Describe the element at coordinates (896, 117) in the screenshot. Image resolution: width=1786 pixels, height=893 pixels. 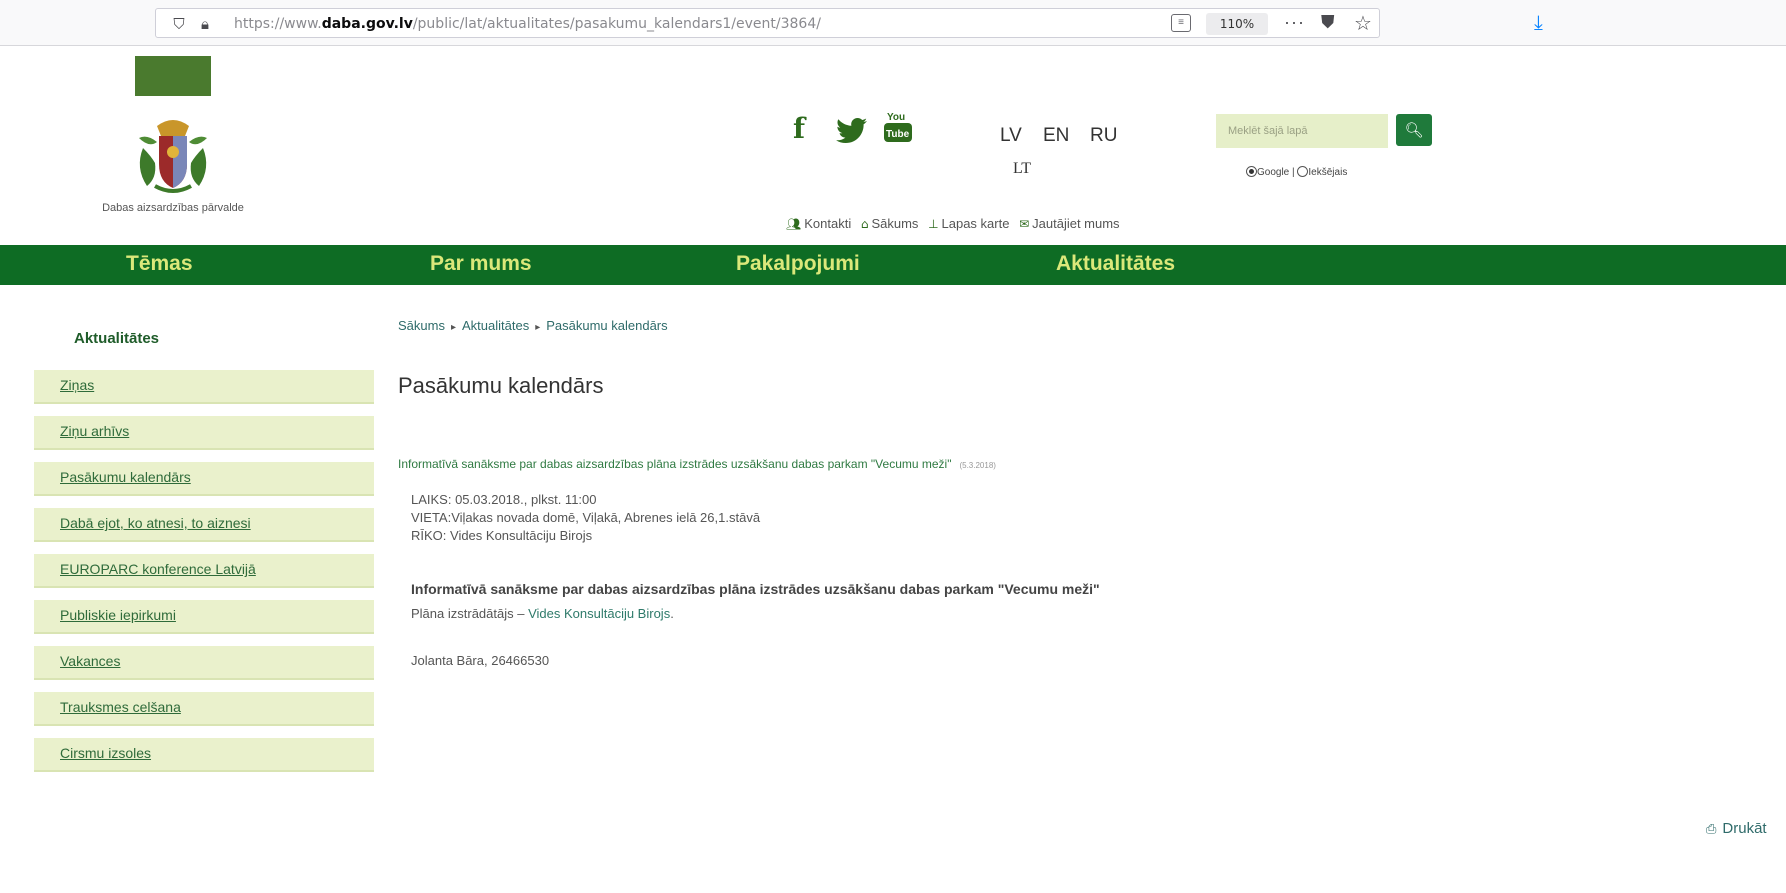
I see `svg-text: You` at that location.